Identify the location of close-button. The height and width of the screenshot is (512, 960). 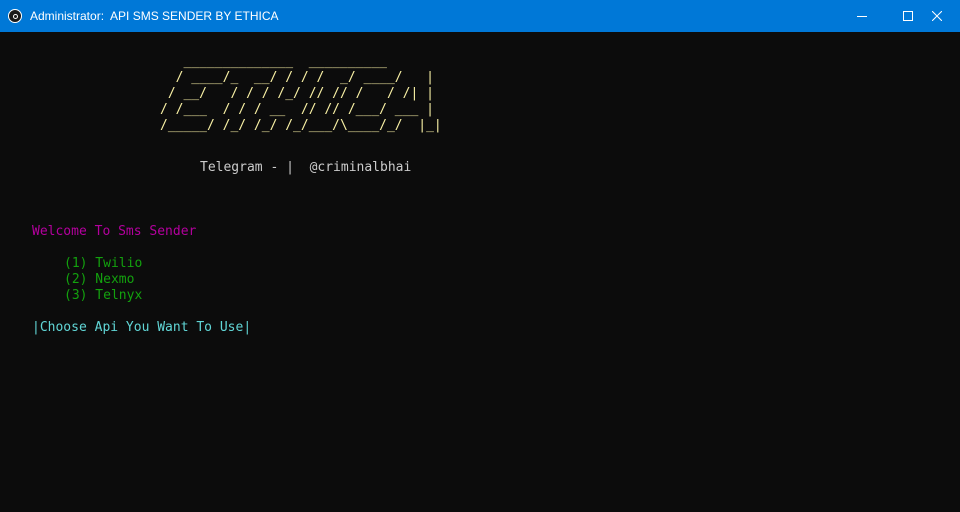
(937, 16).